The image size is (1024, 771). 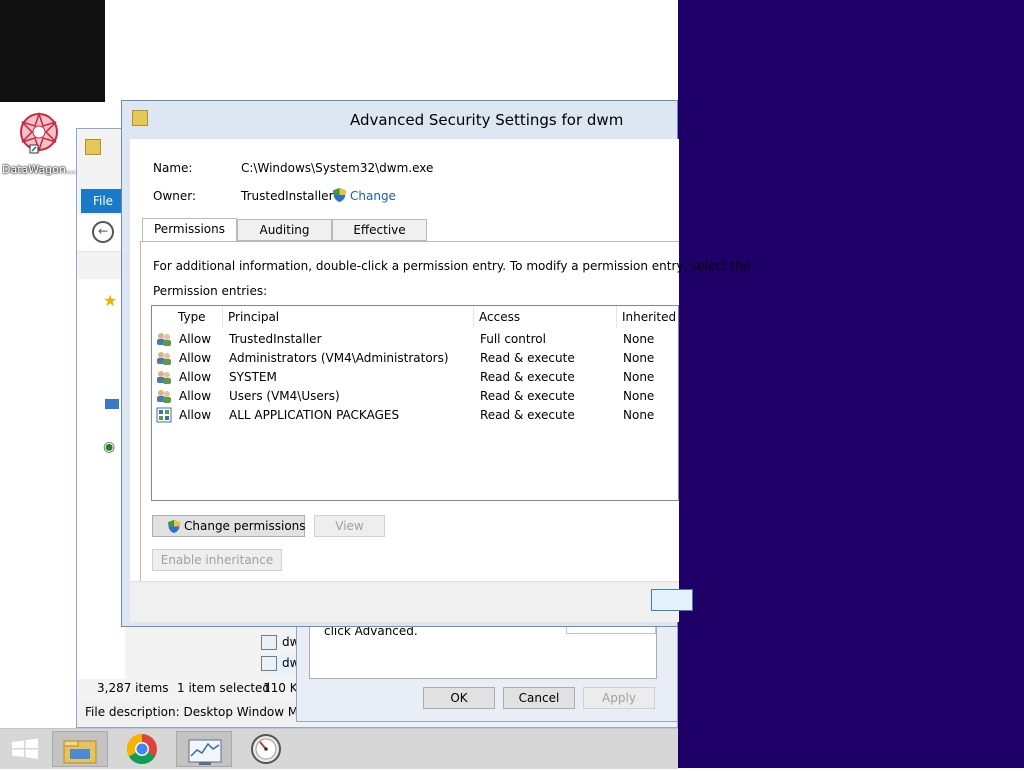 I want to click on app-packages-icon, so click(x=164, y=415).